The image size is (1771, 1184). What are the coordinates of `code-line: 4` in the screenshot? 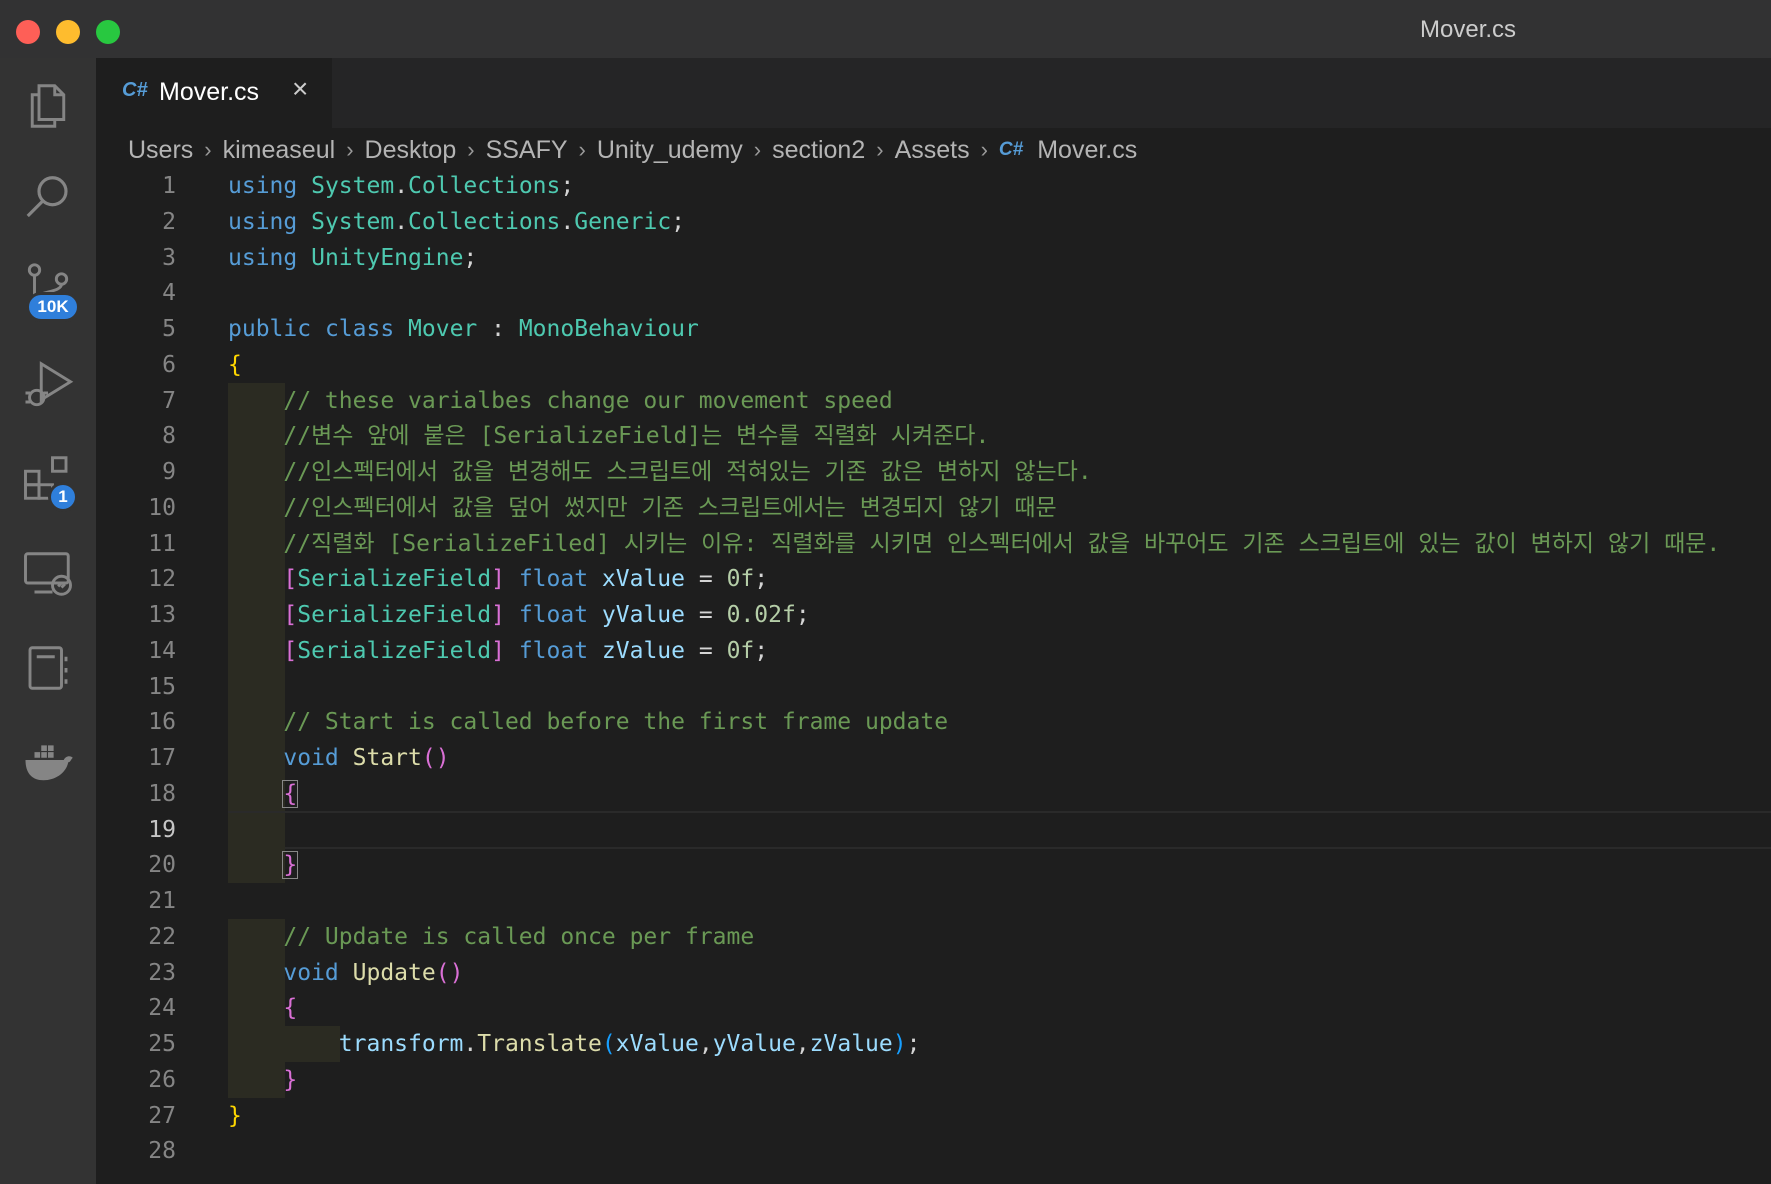 It's located at (933, 293).